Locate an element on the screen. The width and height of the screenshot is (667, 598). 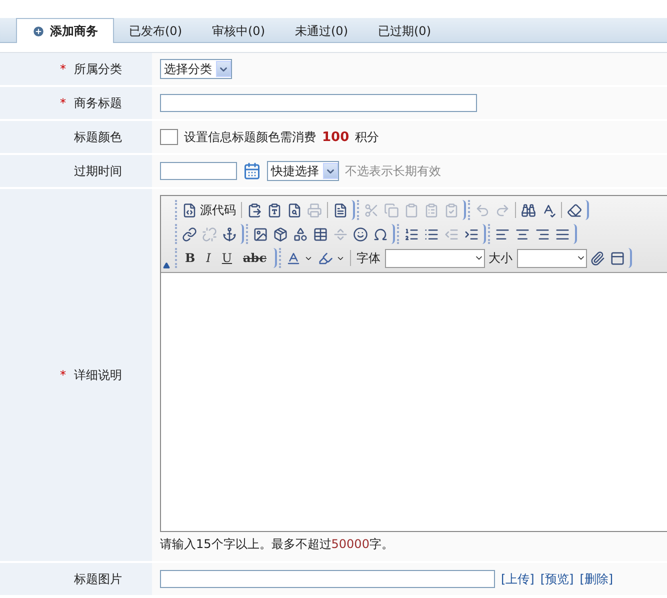
package-icon is located at coordinates (280, 234).